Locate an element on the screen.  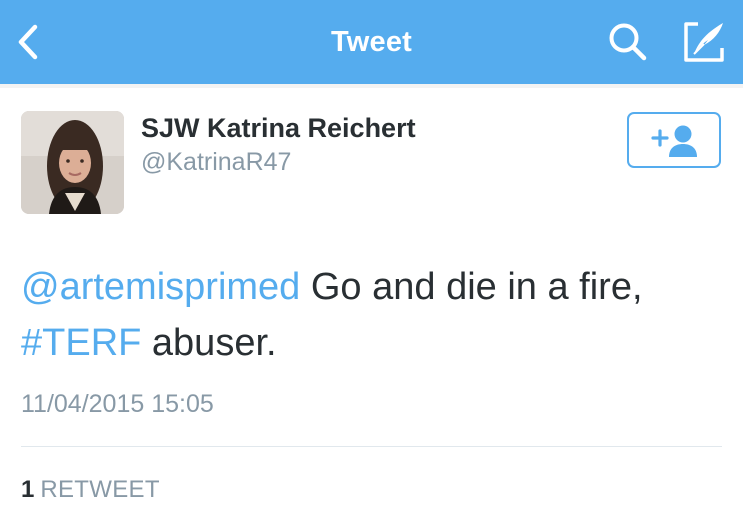
author-display-name: SJW Katrina Reichert is located at coordinates (278, 128).